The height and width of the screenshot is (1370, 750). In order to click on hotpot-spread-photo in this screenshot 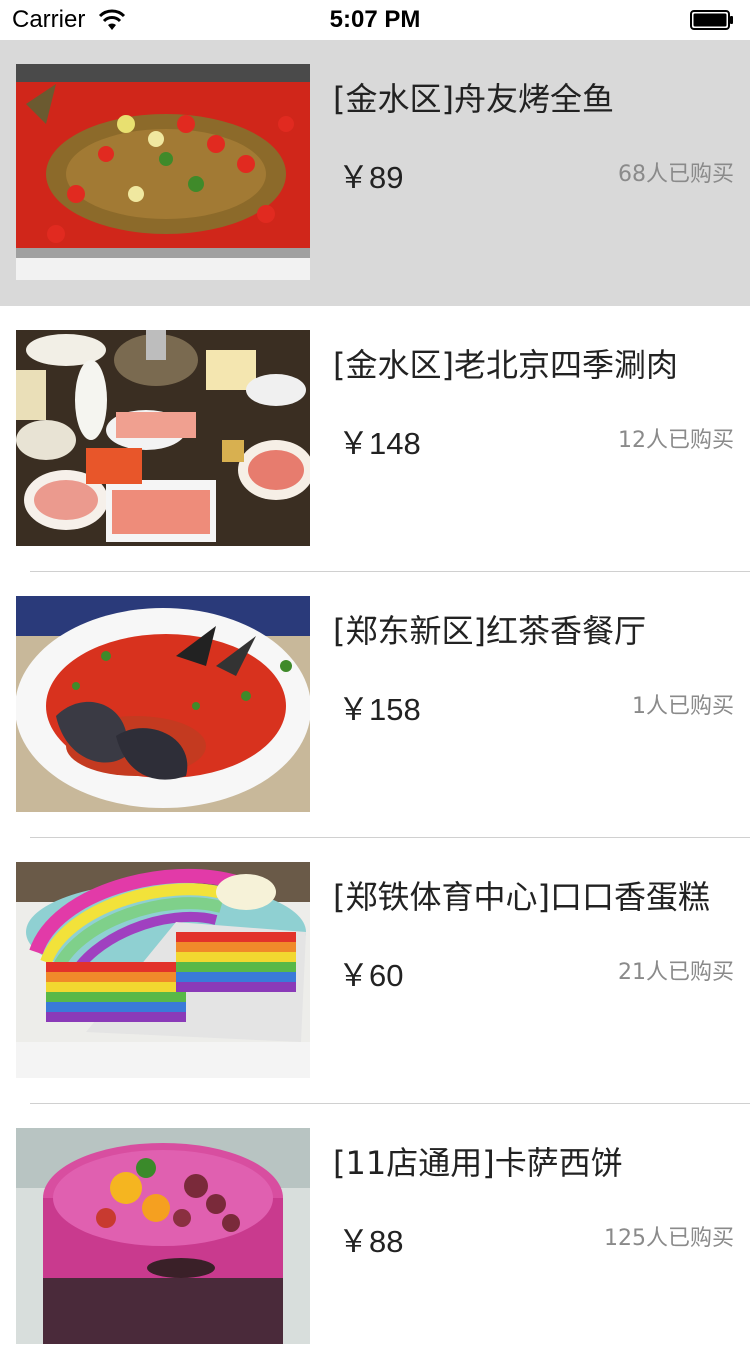, I will do `click(163, 438)`.